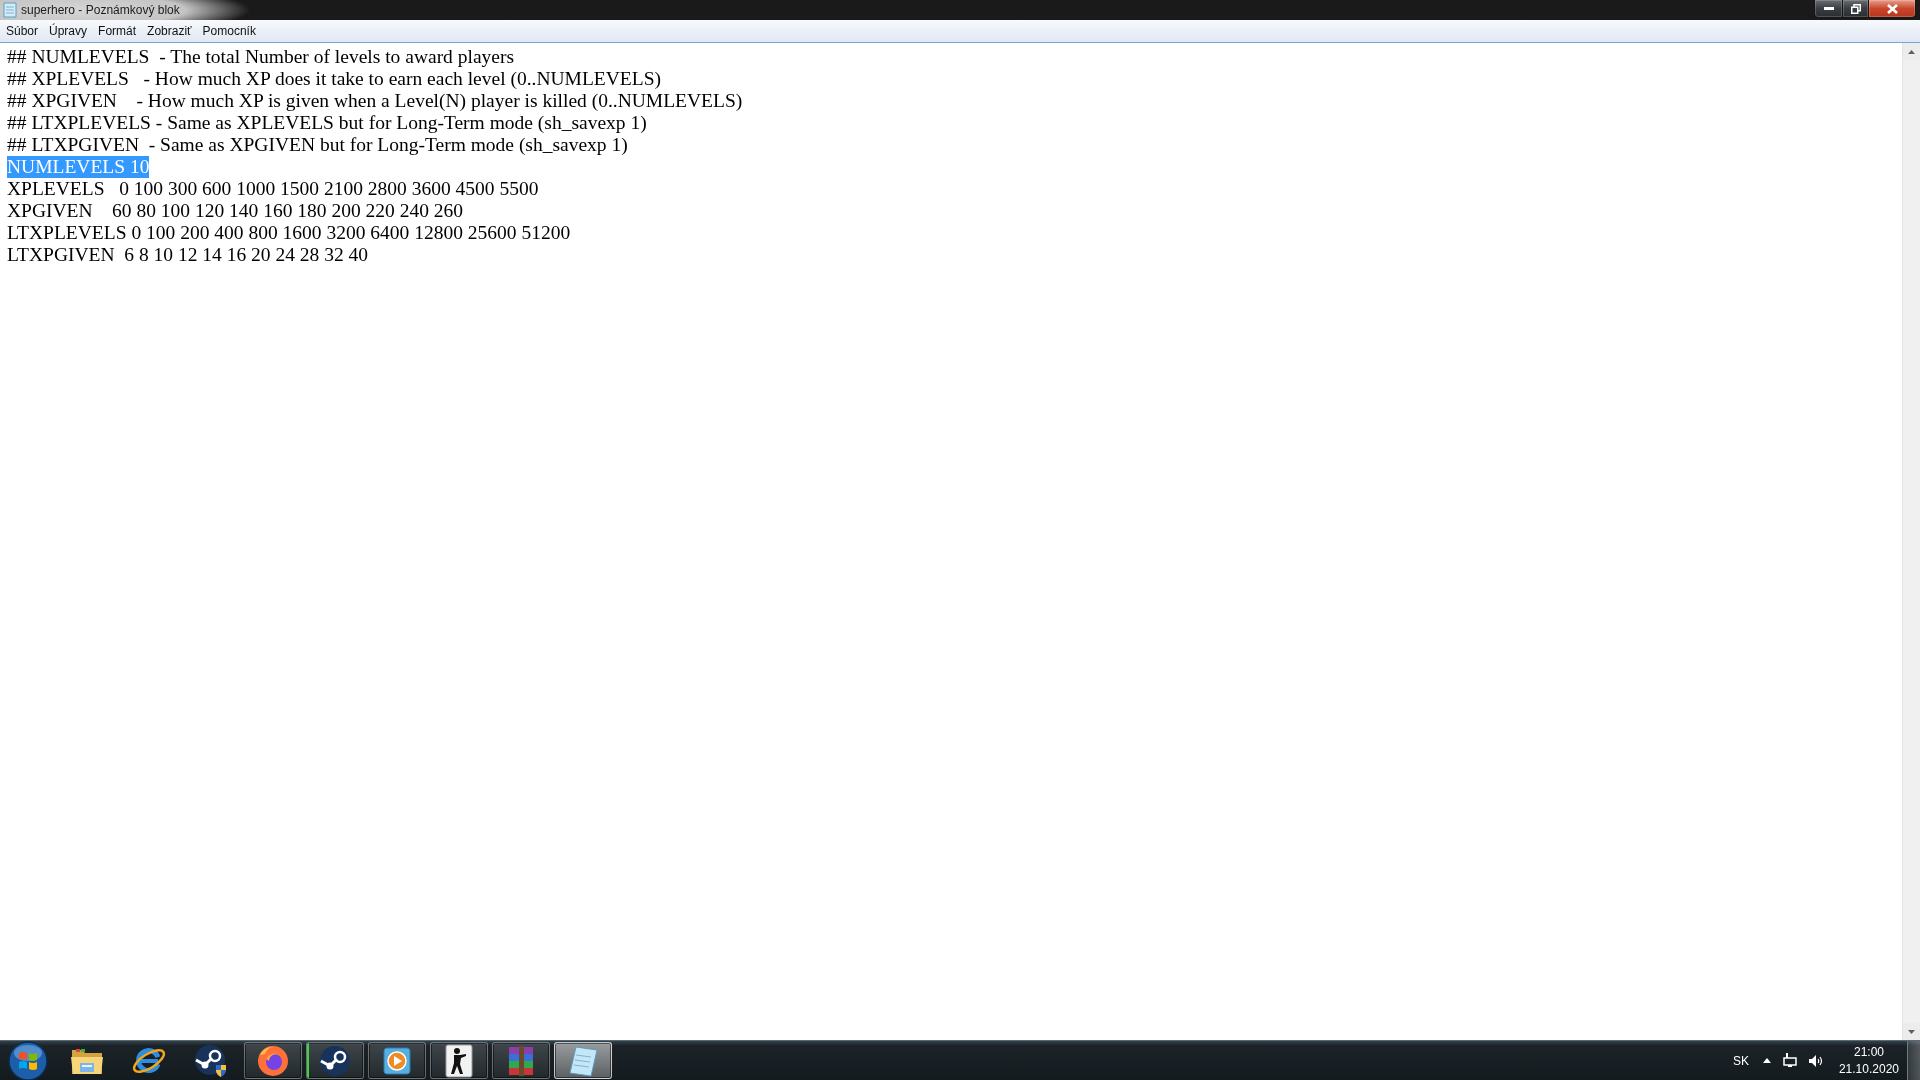 This screenshot has width=1920, height=1080. I want to click on restore-button, so click(1856, 9).